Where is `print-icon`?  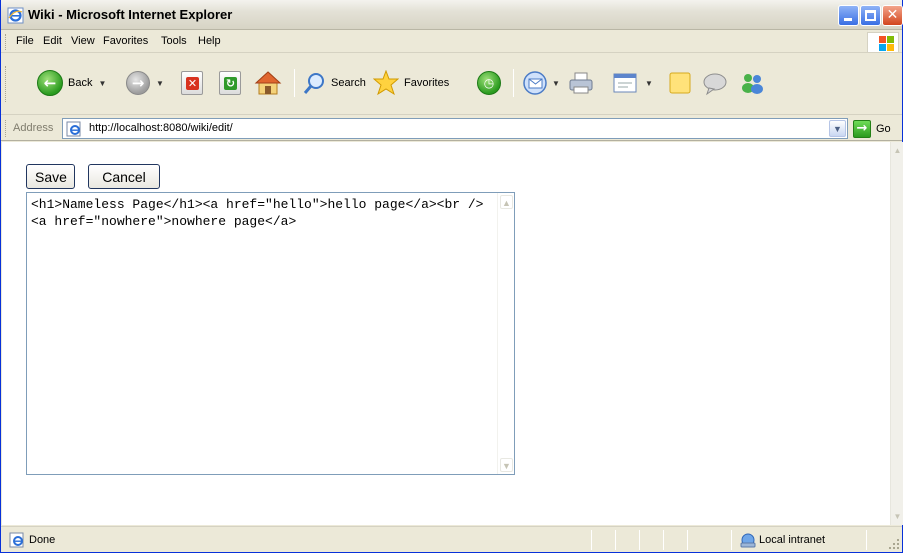 print-icon is located at coordinates (581, 83).